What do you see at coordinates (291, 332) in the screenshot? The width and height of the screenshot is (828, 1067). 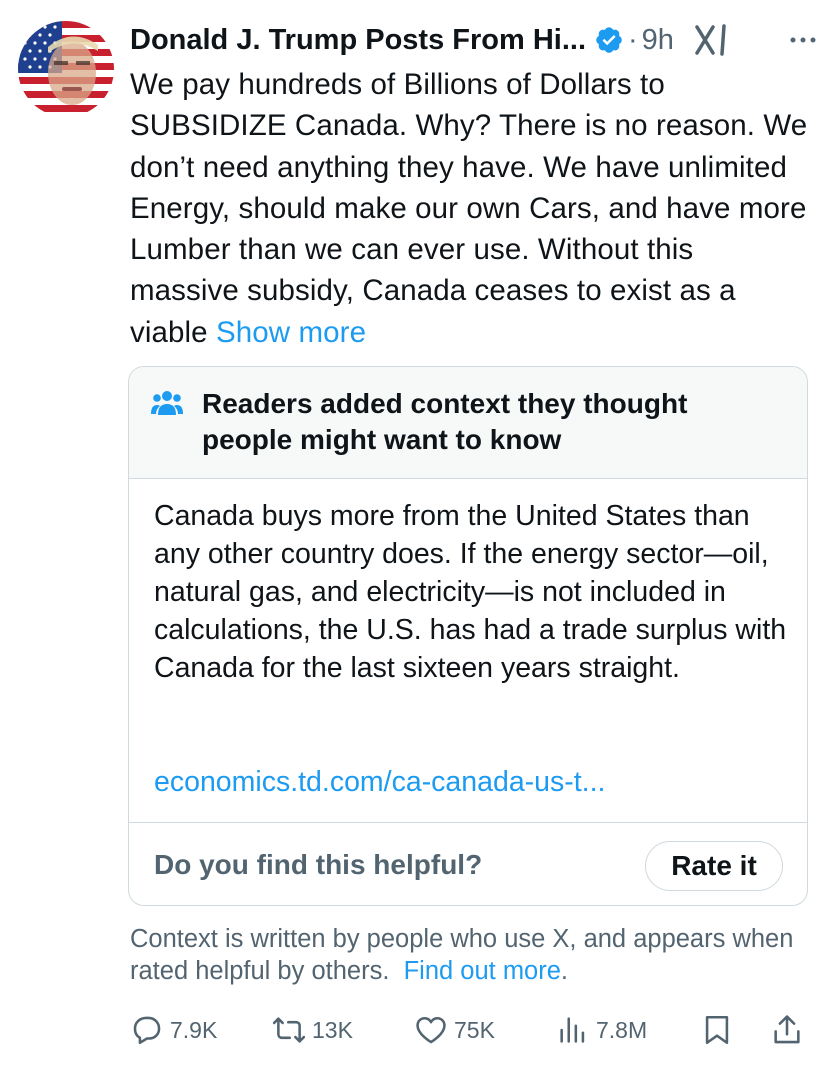 I see `show-more-link: Show more` at bounding box center [291, 332].